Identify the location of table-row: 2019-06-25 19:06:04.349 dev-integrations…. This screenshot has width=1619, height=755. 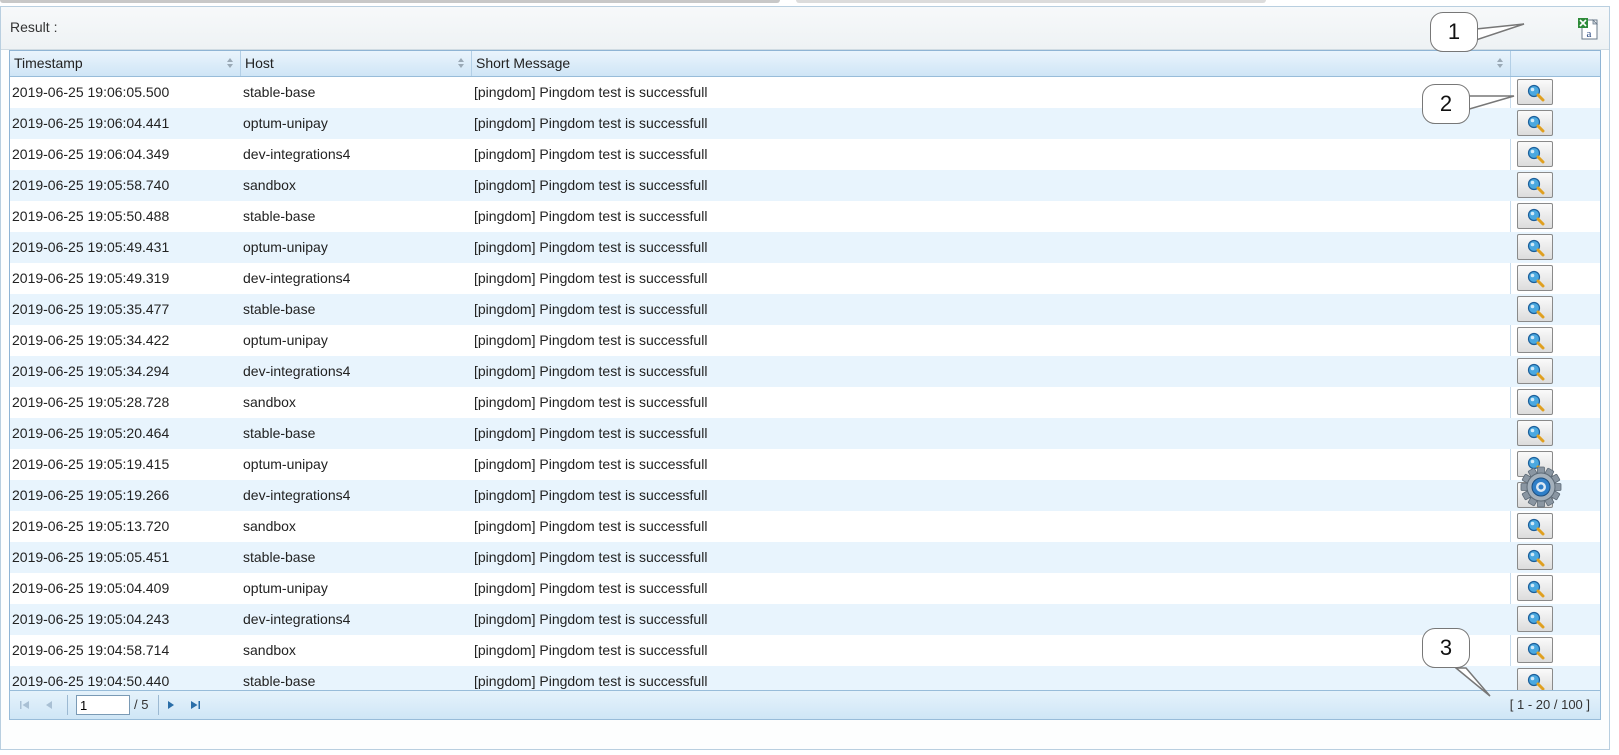
(805, 154).